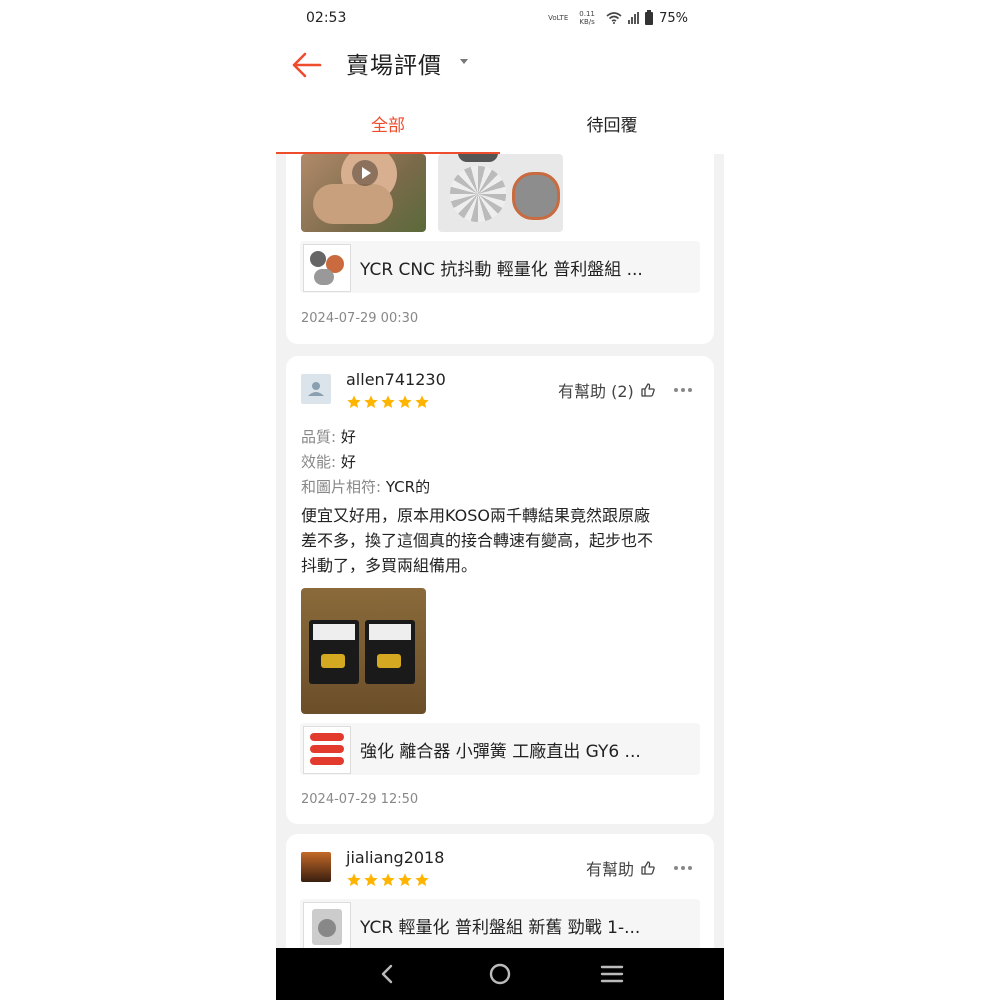 The height and width of the screenshot is (1000, 1000). I want to click on review-text-line: 差不多，換了這個真的接合轉速有變高，起步也不, so click(477, 540).